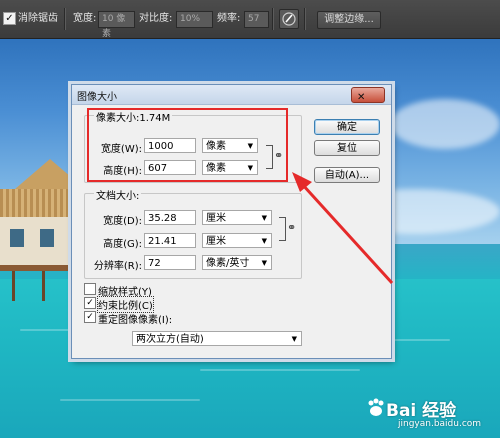 The height and width of the screenshot is (438, 500). Describe the element at coordinates (440, 424) in the screenshot. I see `watermark-url: jingyan.baidu.com` at that location.